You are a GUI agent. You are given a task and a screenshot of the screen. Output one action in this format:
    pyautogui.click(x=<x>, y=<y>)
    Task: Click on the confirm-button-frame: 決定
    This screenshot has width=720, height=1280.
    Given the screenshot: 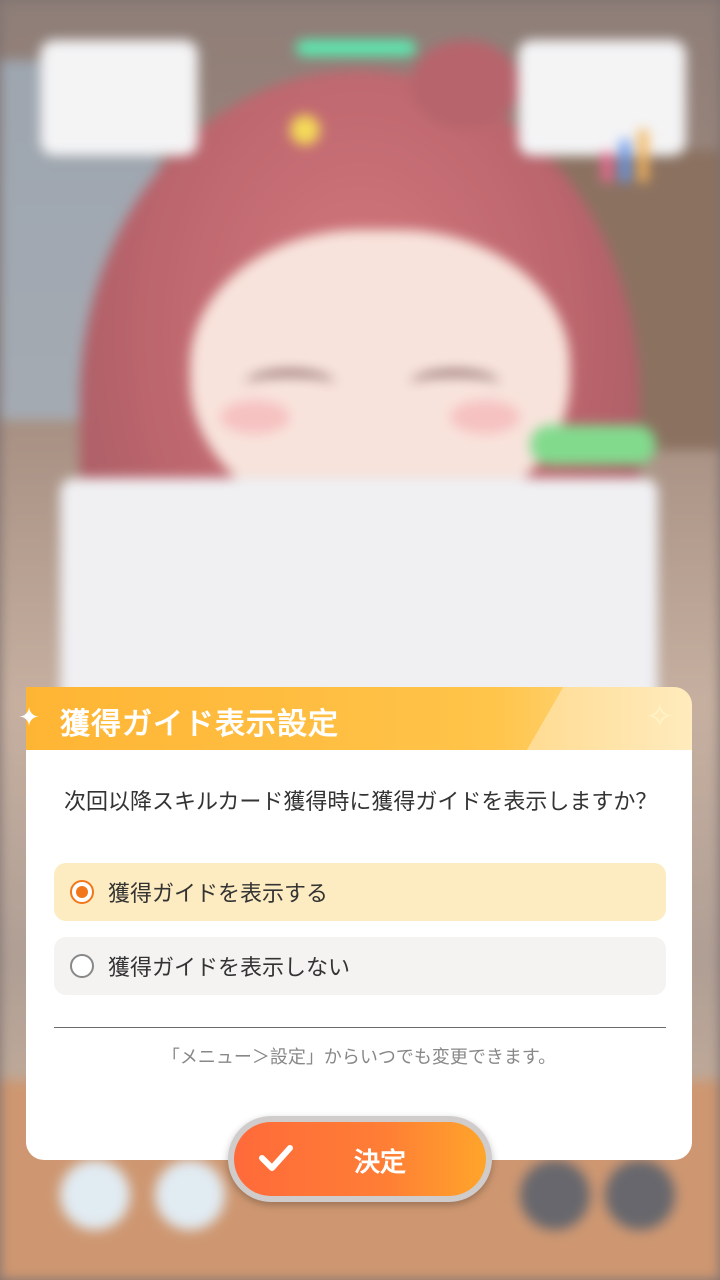 What is the action you would take?
    pyautogui.click(x=360, y=1159)
    